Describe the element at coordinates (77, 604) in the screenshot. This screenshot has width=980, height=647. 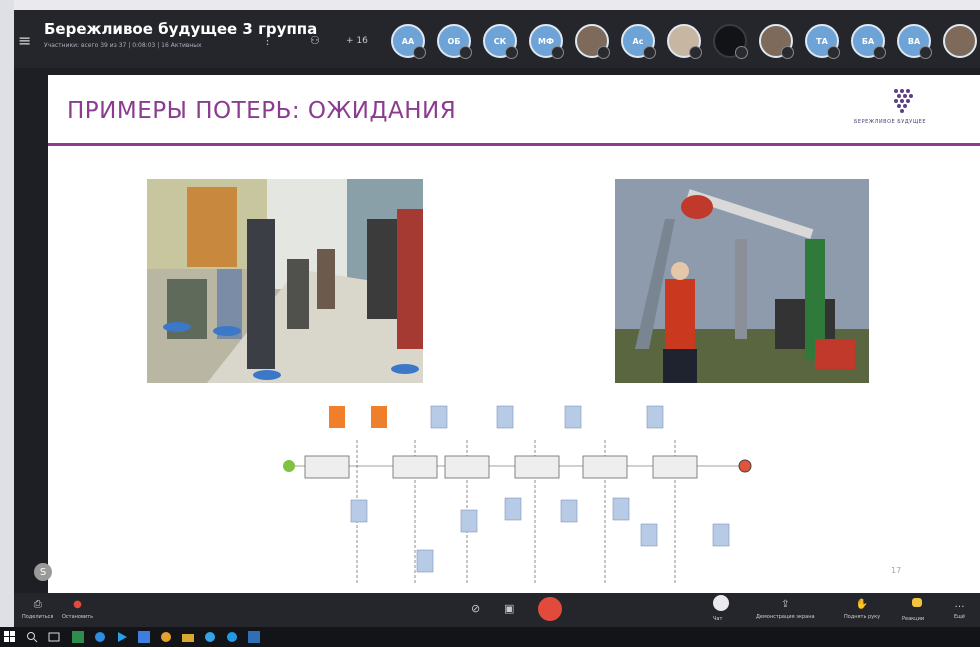
I see `record-stop-icon: ●` at that location.